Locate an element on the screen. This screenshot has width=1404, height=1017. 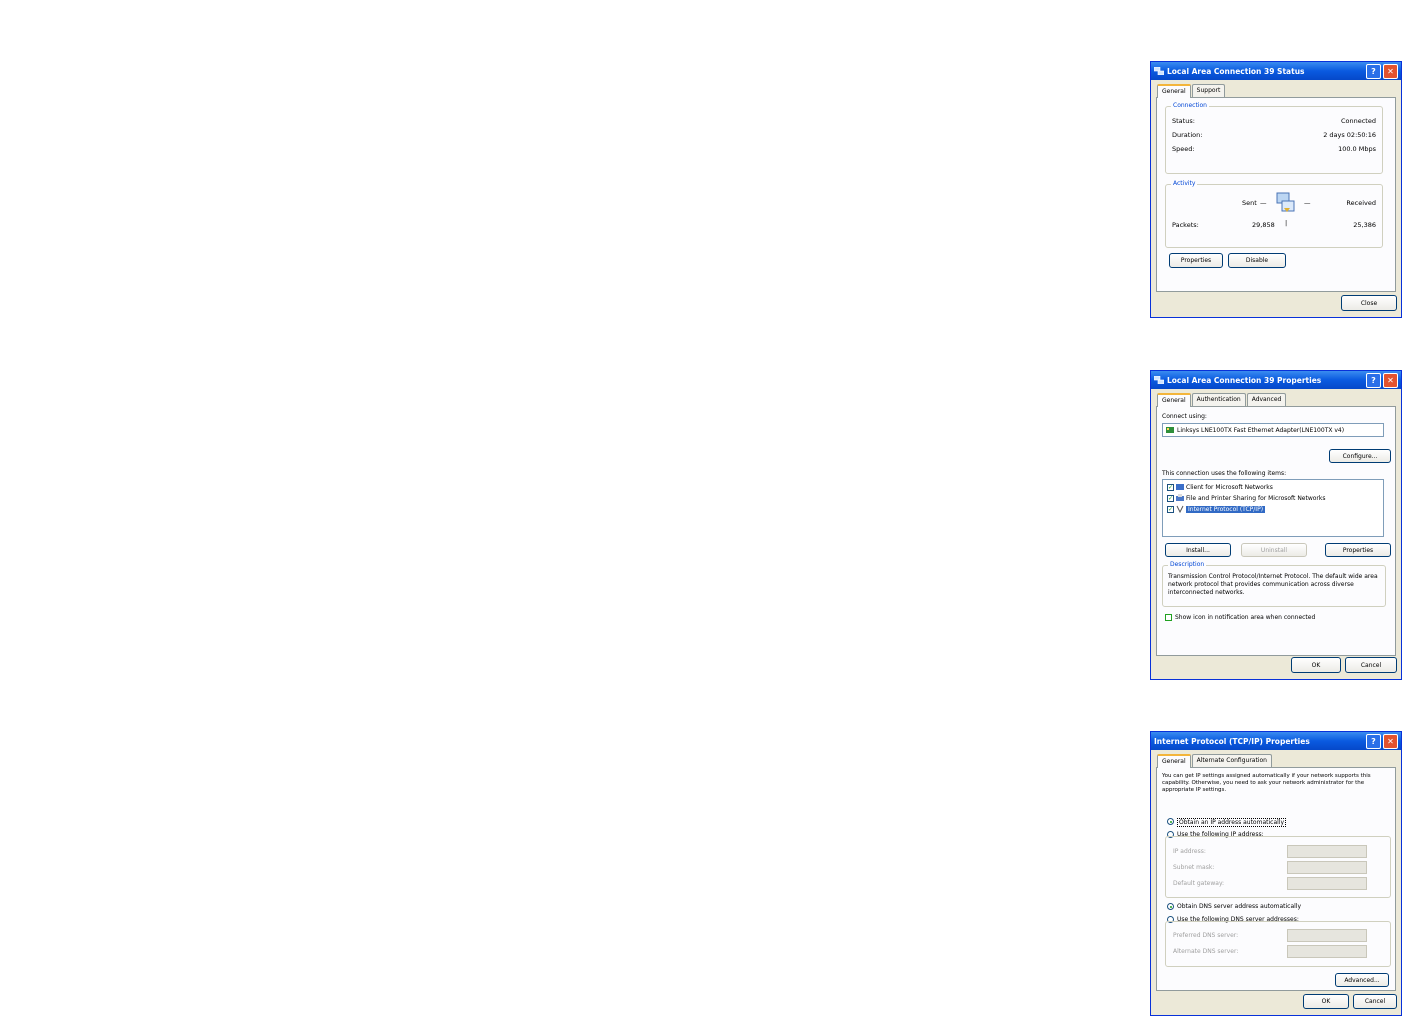
gateway-field is located at coordinates (1327, 883).